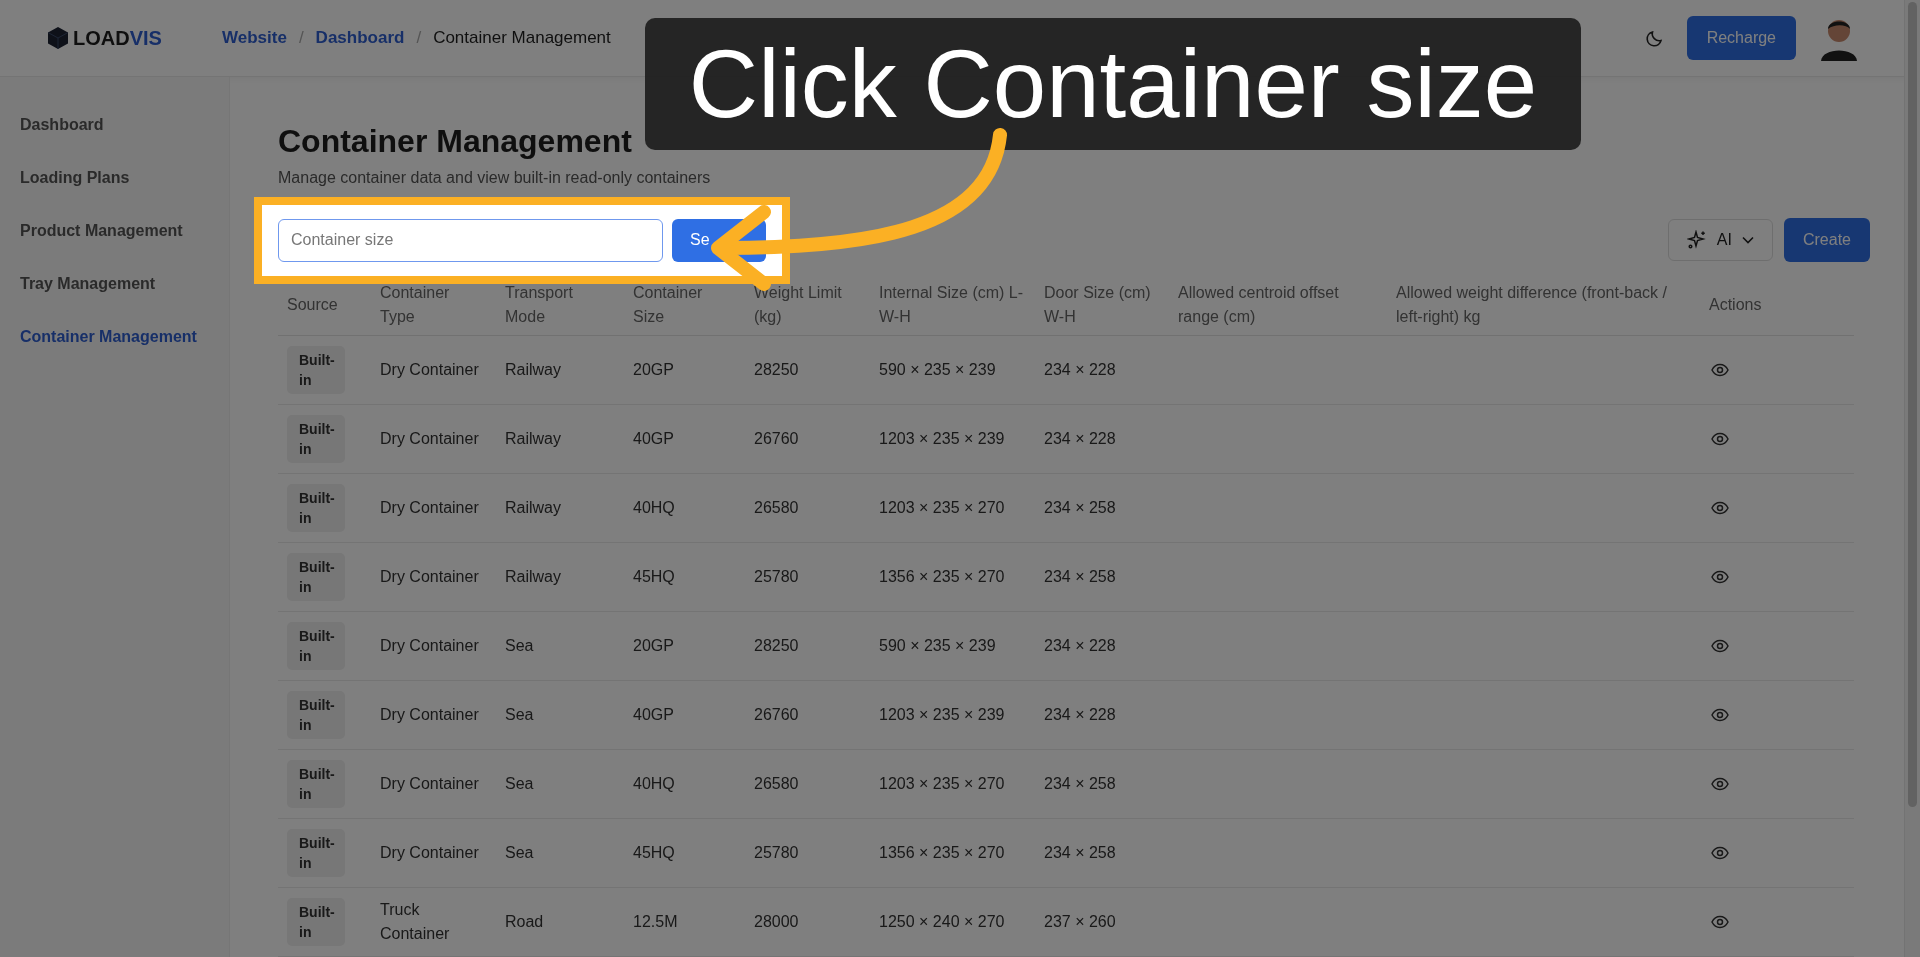 The image size is (1920, 957). What do you see at coordinates (58, 38) in the screenshot?
I see `cube-icon` at bounding box center [58, 38].